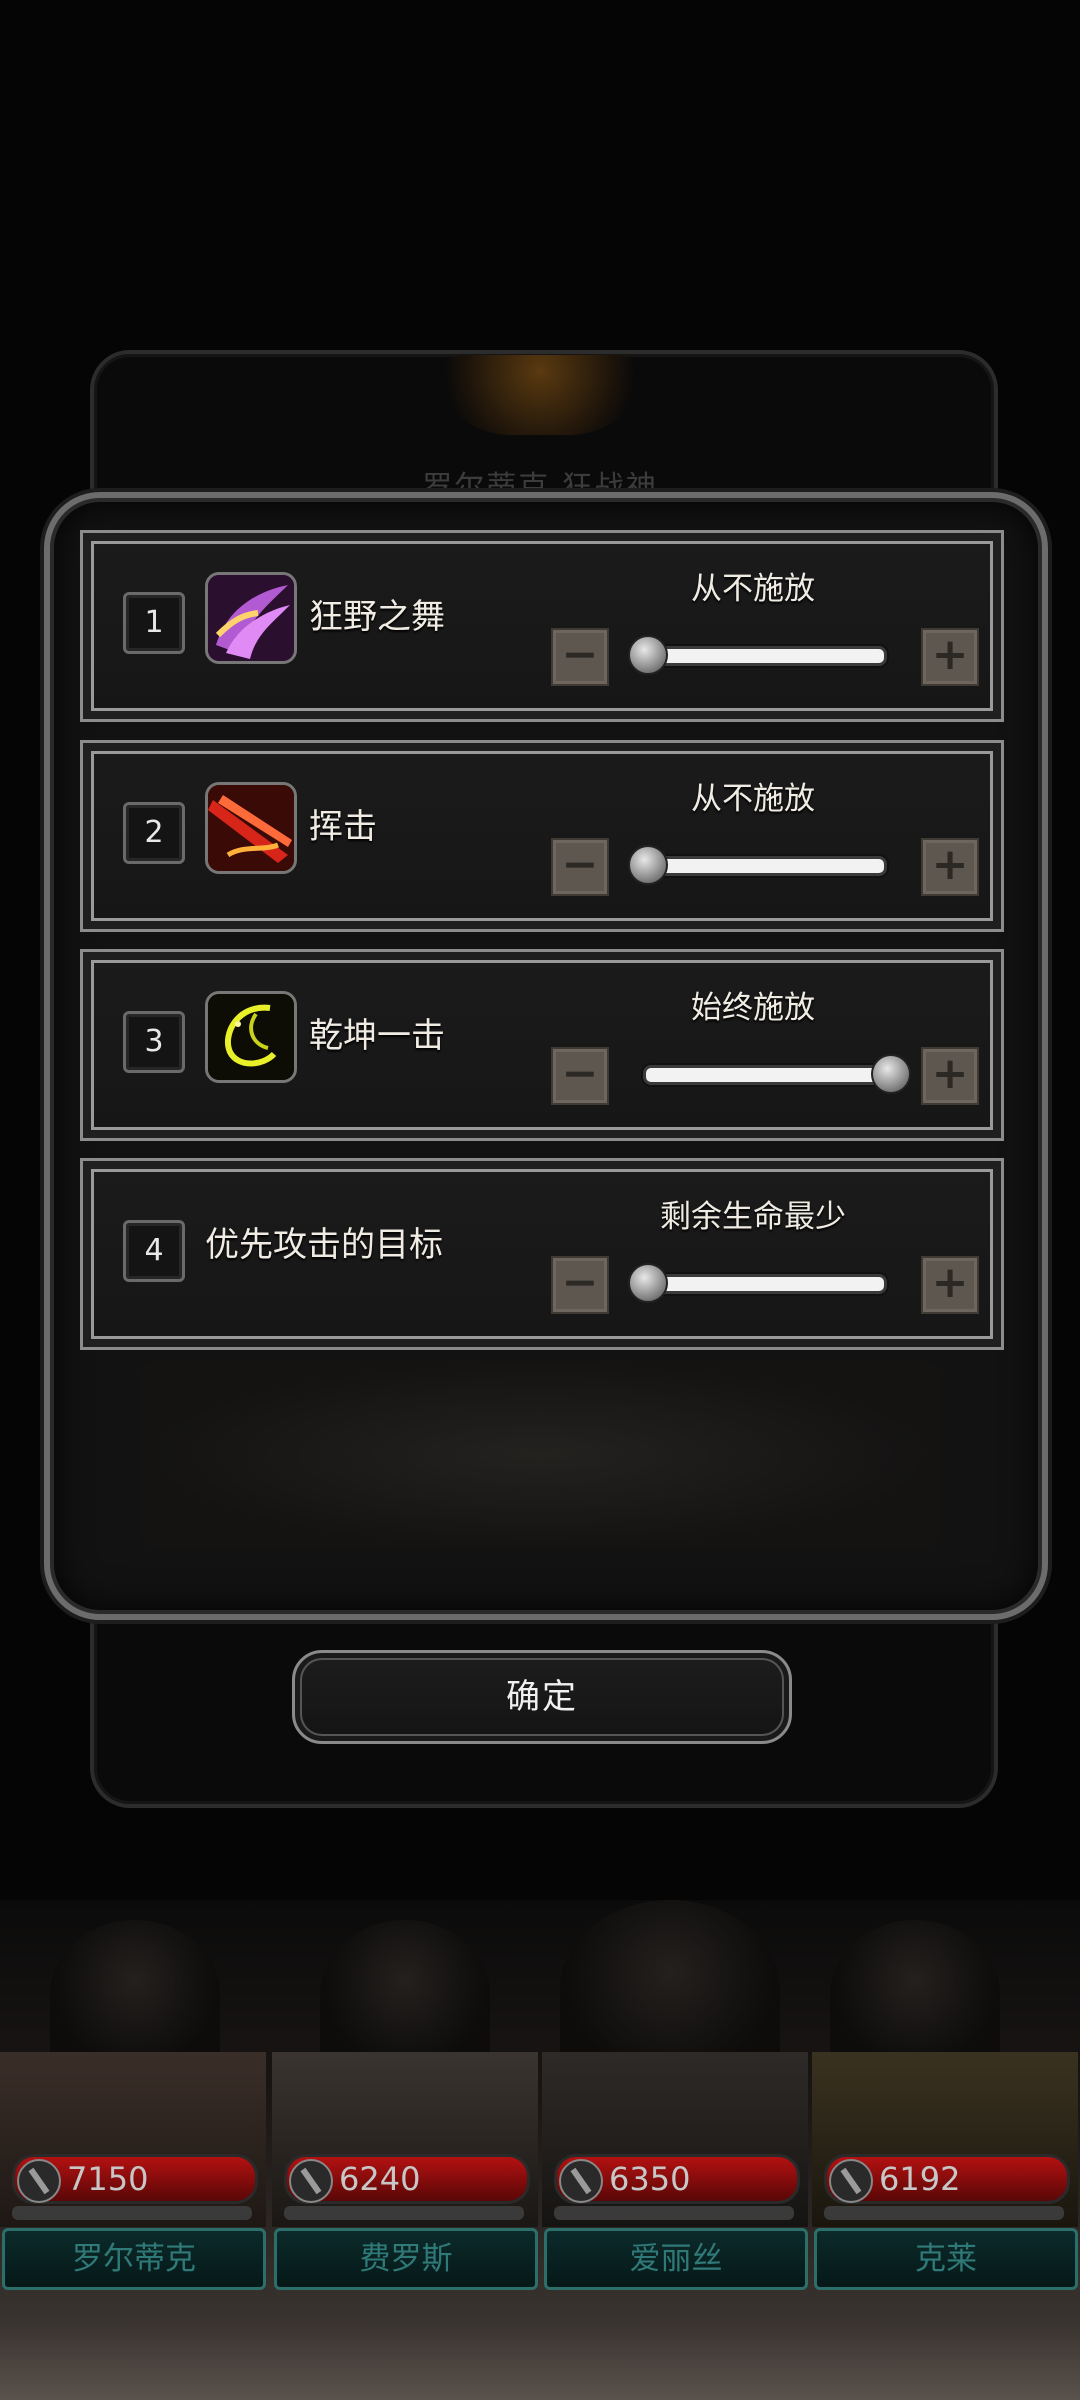 The image size is (1080, 2400). What do you see at coordinates (377, 1036) in the screenshot?
I see `skill-name: 乾坤一击` at bounding box center [377, 1036].